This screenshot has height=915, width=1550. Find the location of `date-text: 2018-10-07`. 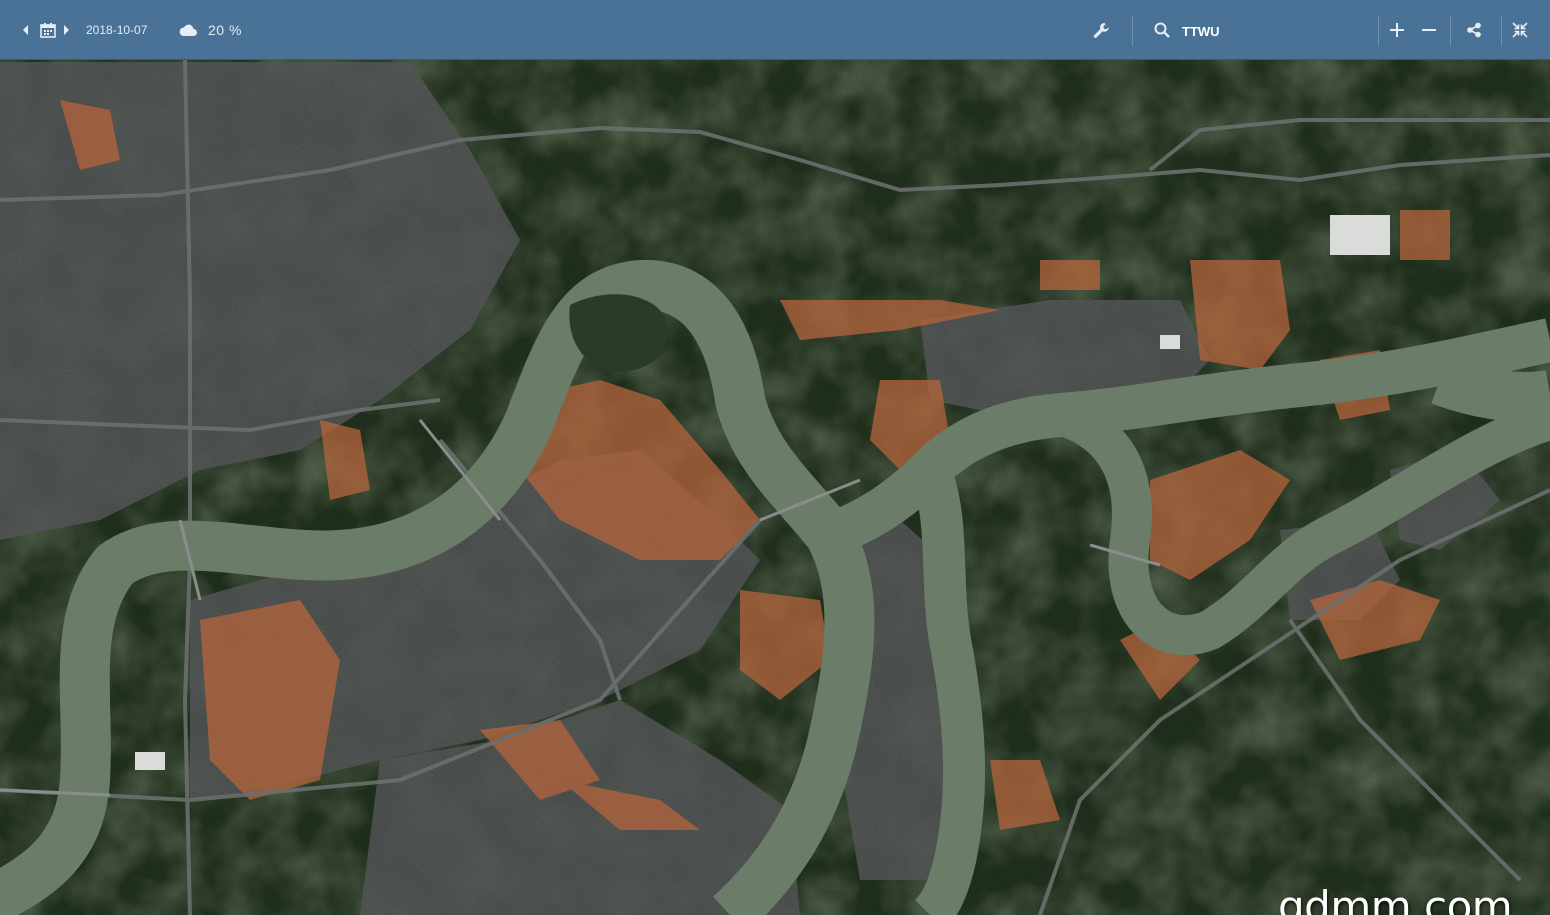

date-text: 2018-10-07 is located at coordinates (117, 30).